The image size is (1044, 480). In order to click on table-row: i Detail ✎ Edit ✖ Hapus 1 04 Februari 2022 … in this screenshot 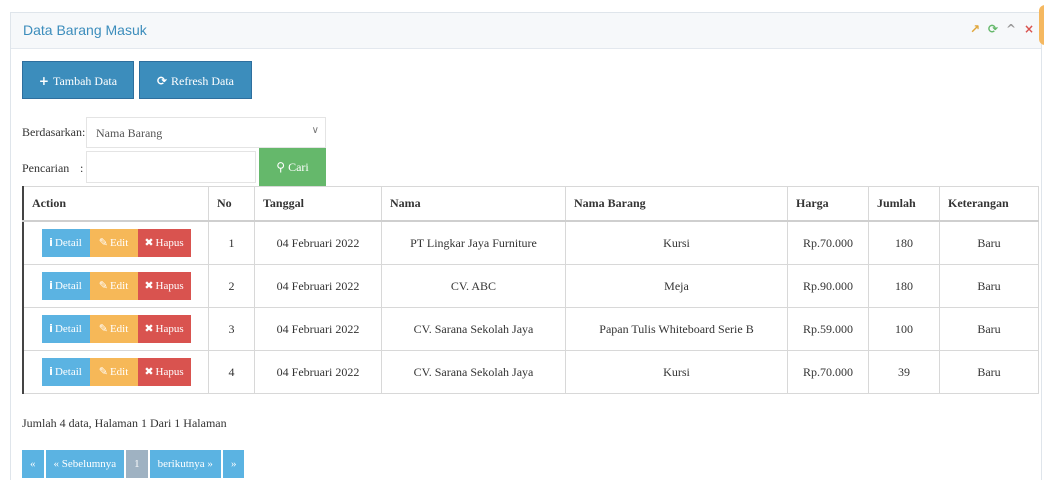, I will do `click(530, 242)`.